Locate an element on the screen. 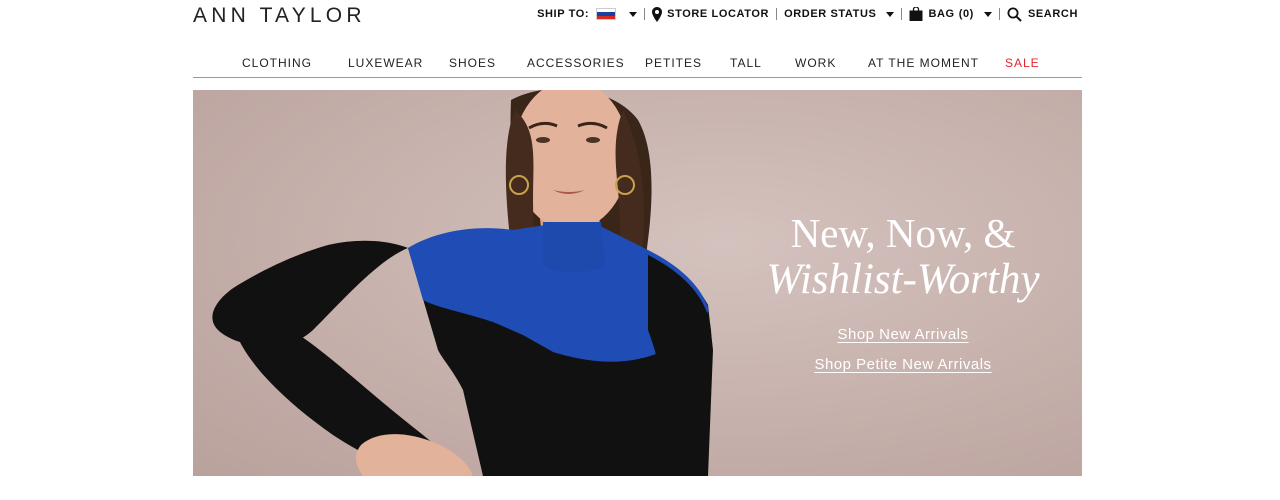  bag-count: (0) is located at coordinates (966, 14).